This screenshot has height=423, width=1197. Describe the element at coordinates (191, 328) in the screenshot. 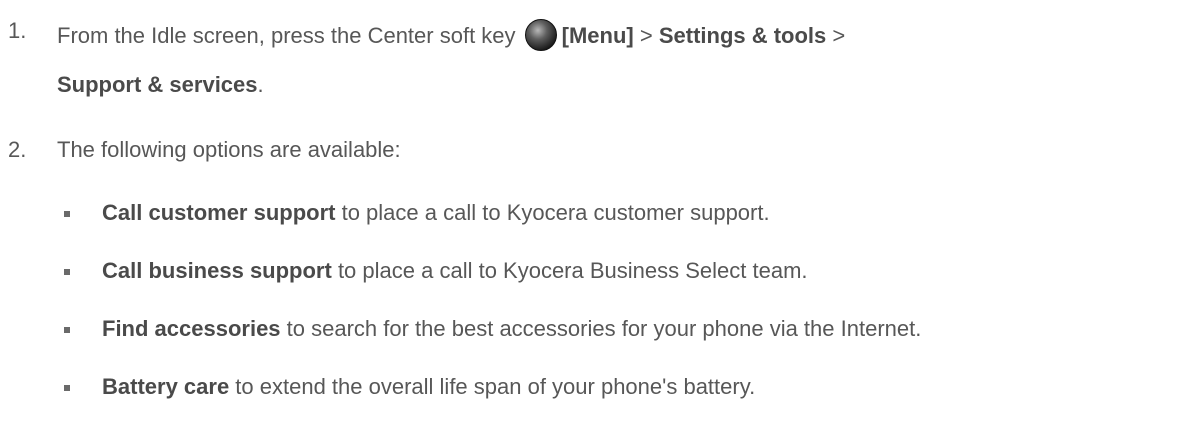

I see `option-label: Find accessories` at that location.